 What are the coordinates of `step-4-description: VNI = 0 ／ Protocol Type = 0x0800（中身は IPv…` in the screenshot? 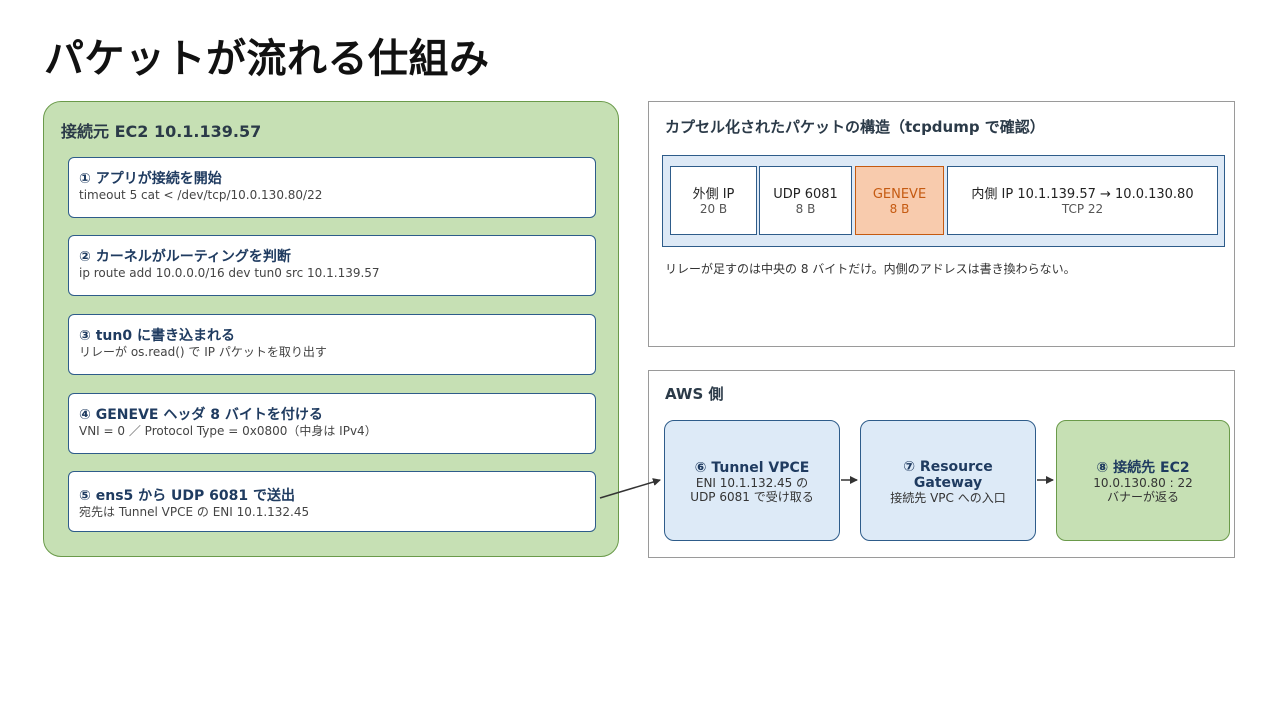 It's located at (228, 431).